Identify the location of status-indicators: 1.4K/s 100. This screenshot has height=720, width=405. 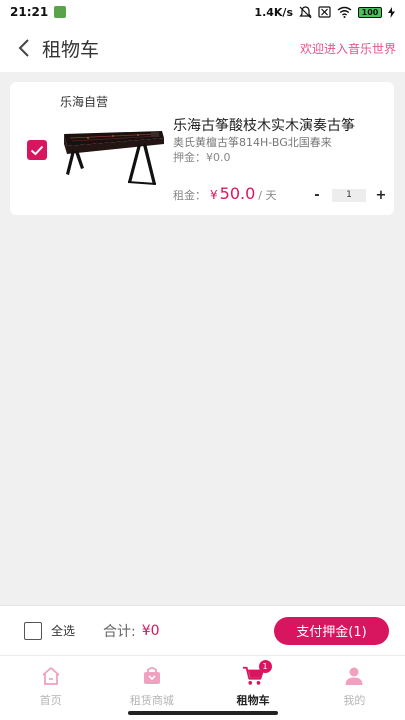
(324, 12).